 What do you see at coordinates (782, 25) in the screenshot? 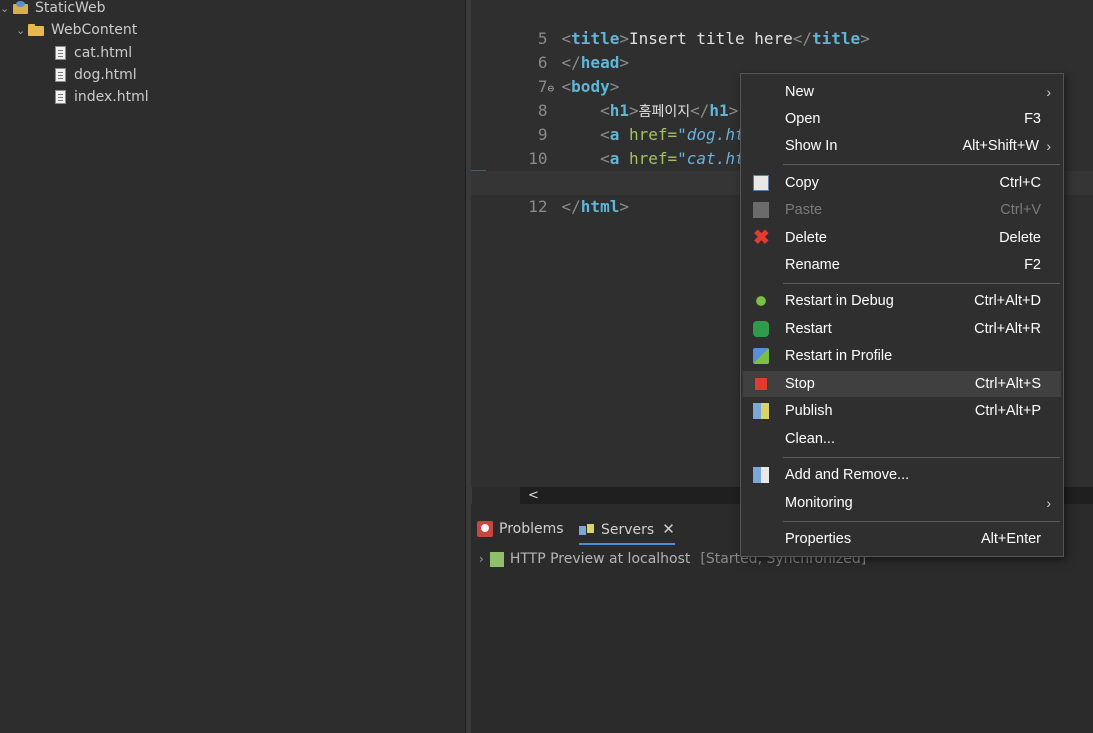
I see `code-line: 5 <title>Insert title here</title>` at bounding box center [782, 25].